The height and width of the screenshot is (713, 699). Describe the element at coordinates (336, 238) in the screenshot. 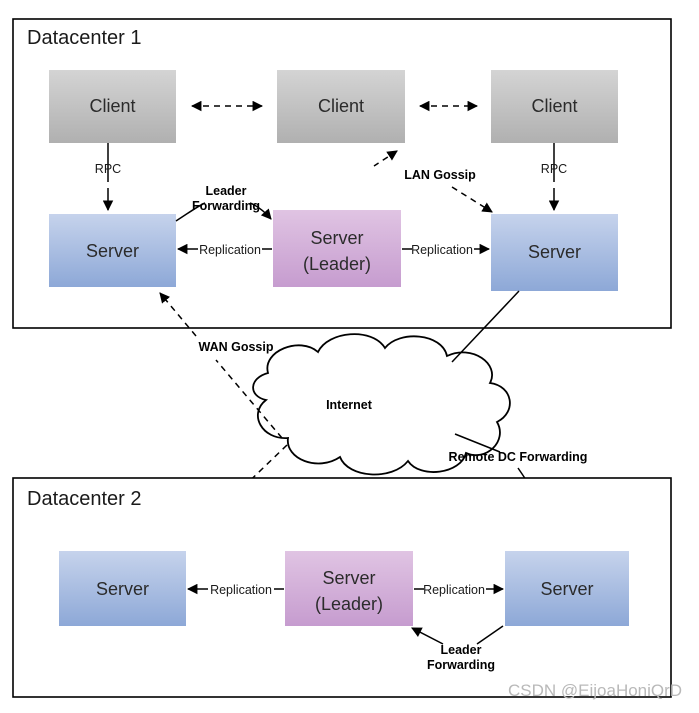

I see `dc1-server-leader-label-line1: Server` at that location.